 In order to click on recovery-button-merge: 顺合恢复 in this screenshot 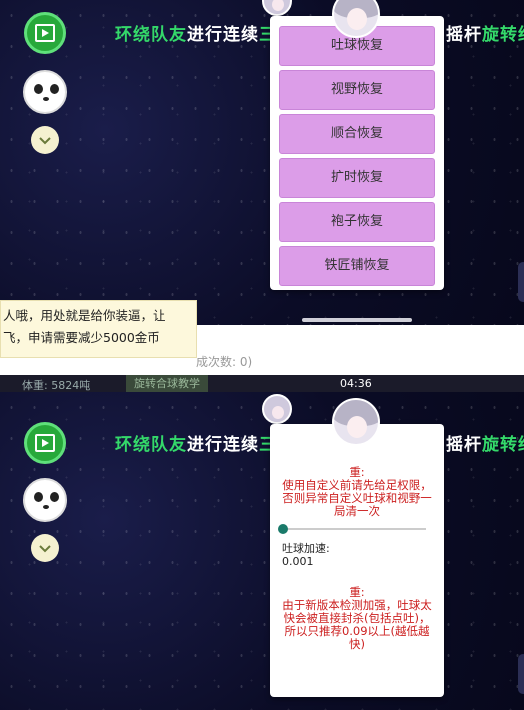, I will do `click(357, 134)`.